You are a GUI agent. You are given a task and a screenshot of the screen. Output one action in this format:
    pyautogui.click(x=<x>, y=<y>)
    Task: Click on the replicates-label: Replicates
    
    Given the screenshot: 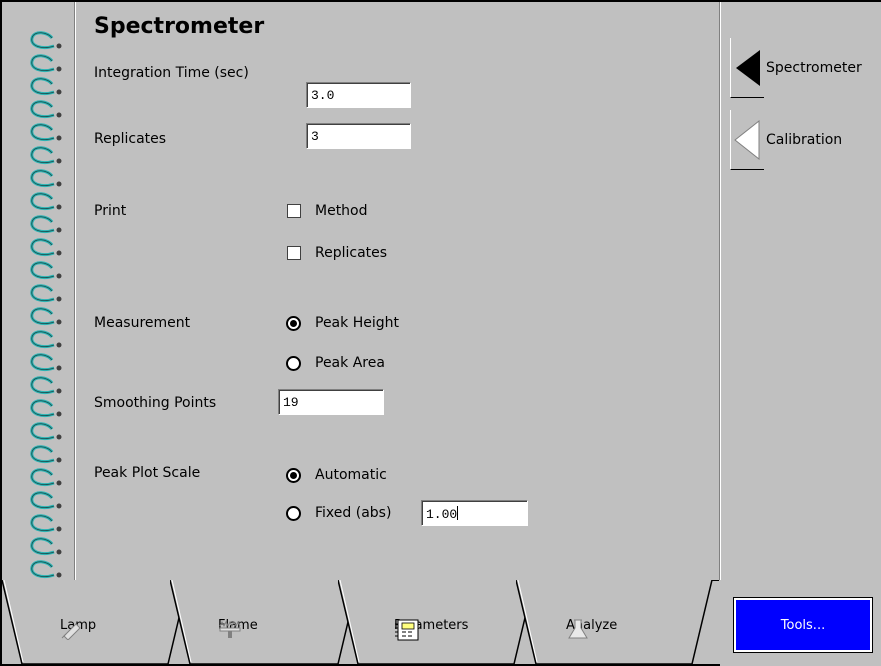 What is the action you would take?
    pyautogui.click(x=130, y=139)
    